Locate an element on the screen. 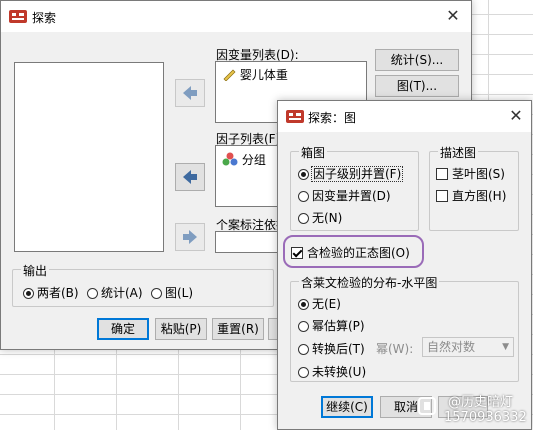 The width and height of the screenshot is (533, 430). list-item: 婴儿体重 is located at coordinates (255, 74).